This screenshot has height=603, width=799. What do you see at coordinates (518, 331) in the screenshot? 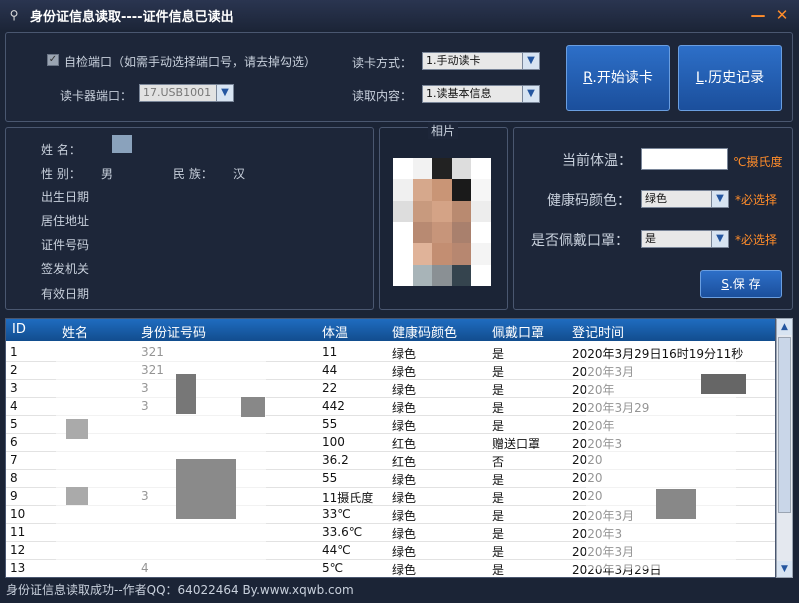
I see `col-mask: 佩戴口罩` at bounding box center [518, 331].